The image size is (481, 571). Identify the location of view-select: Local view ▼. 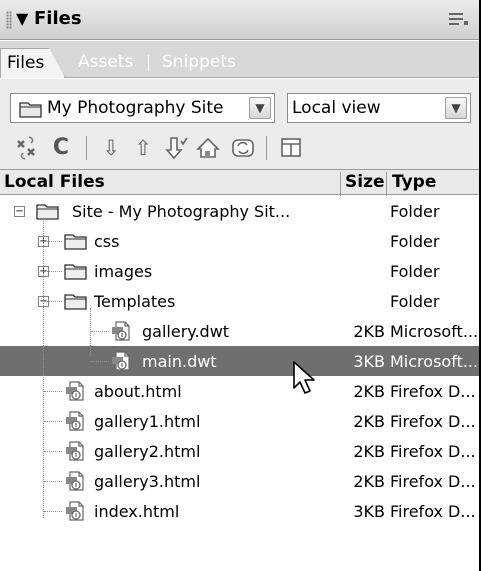
(379, 108).